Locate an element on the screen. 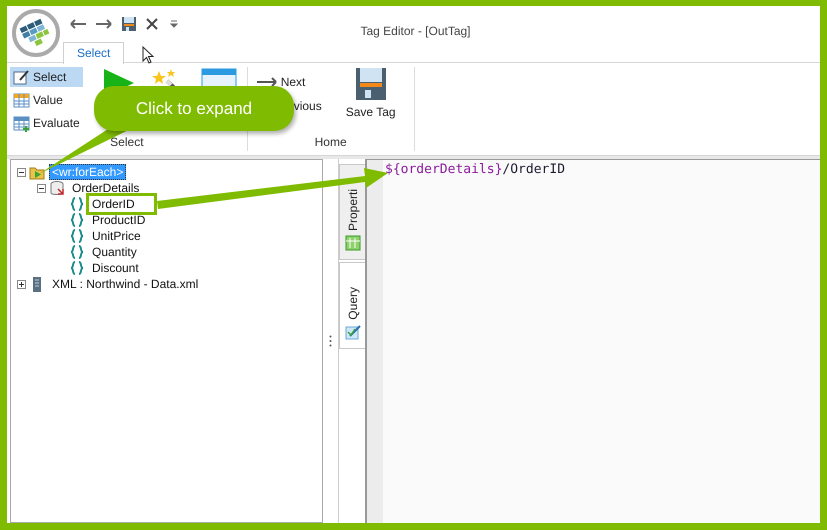 This screenshot has height=530, width=827. ribbon-button: Evaluate is located at coordinates (46, 123).